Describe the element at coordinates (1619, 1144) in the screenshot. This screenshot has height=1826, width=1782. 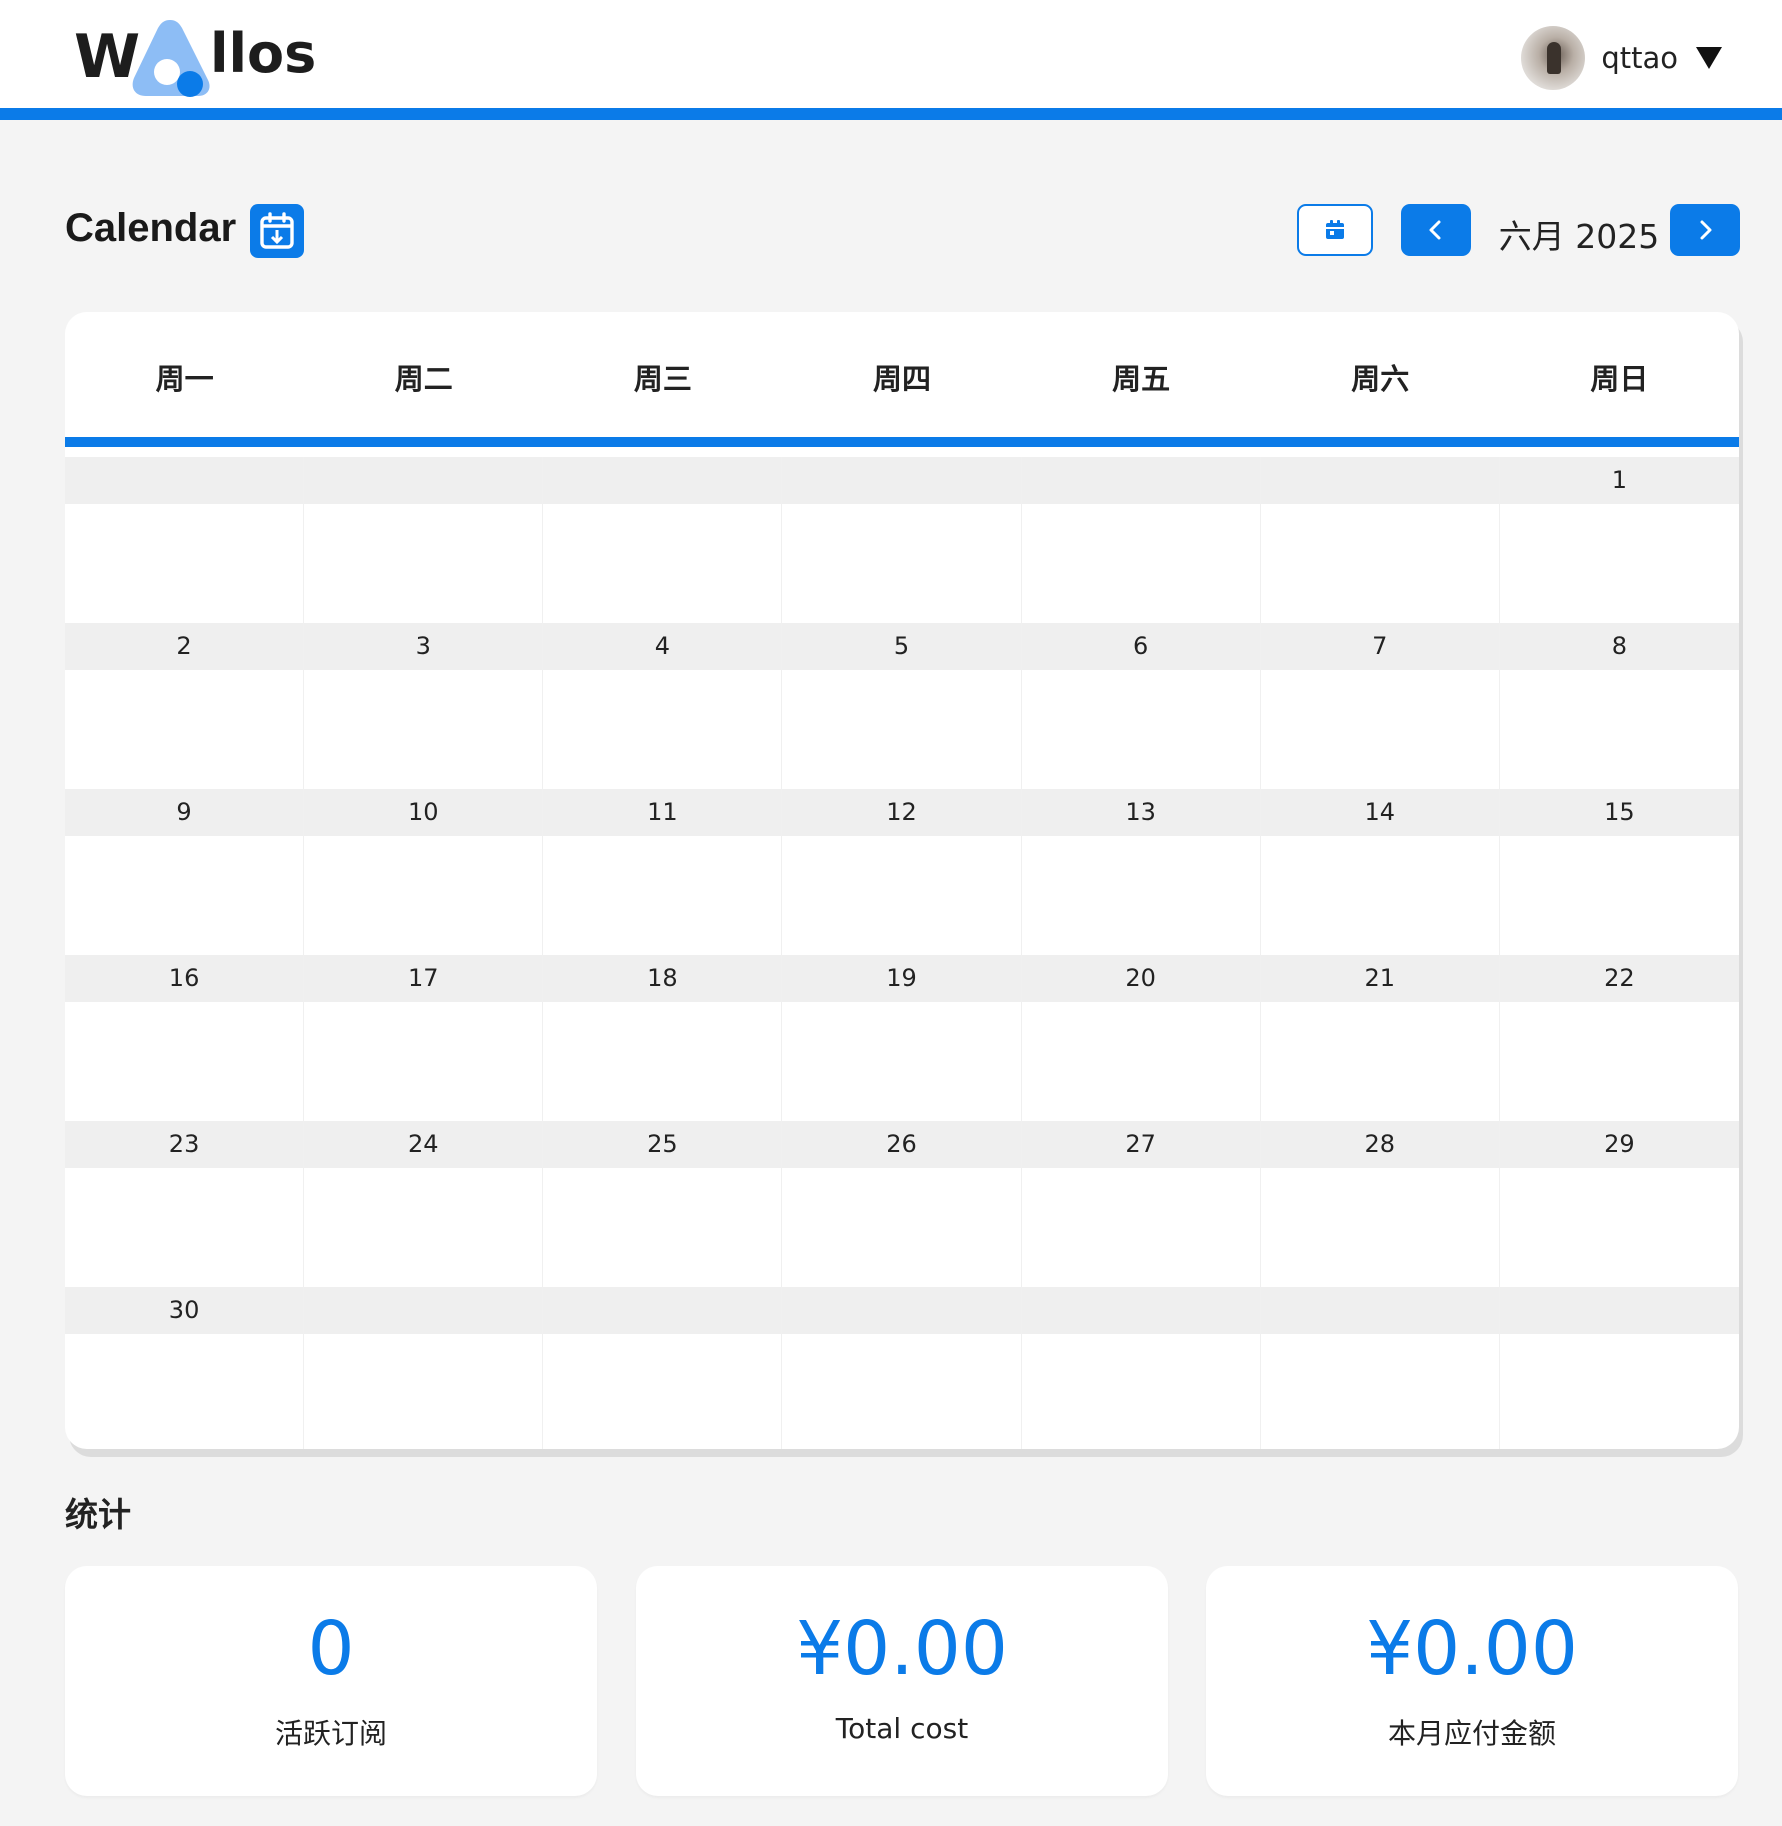
I see `day-number: 29` at that location.